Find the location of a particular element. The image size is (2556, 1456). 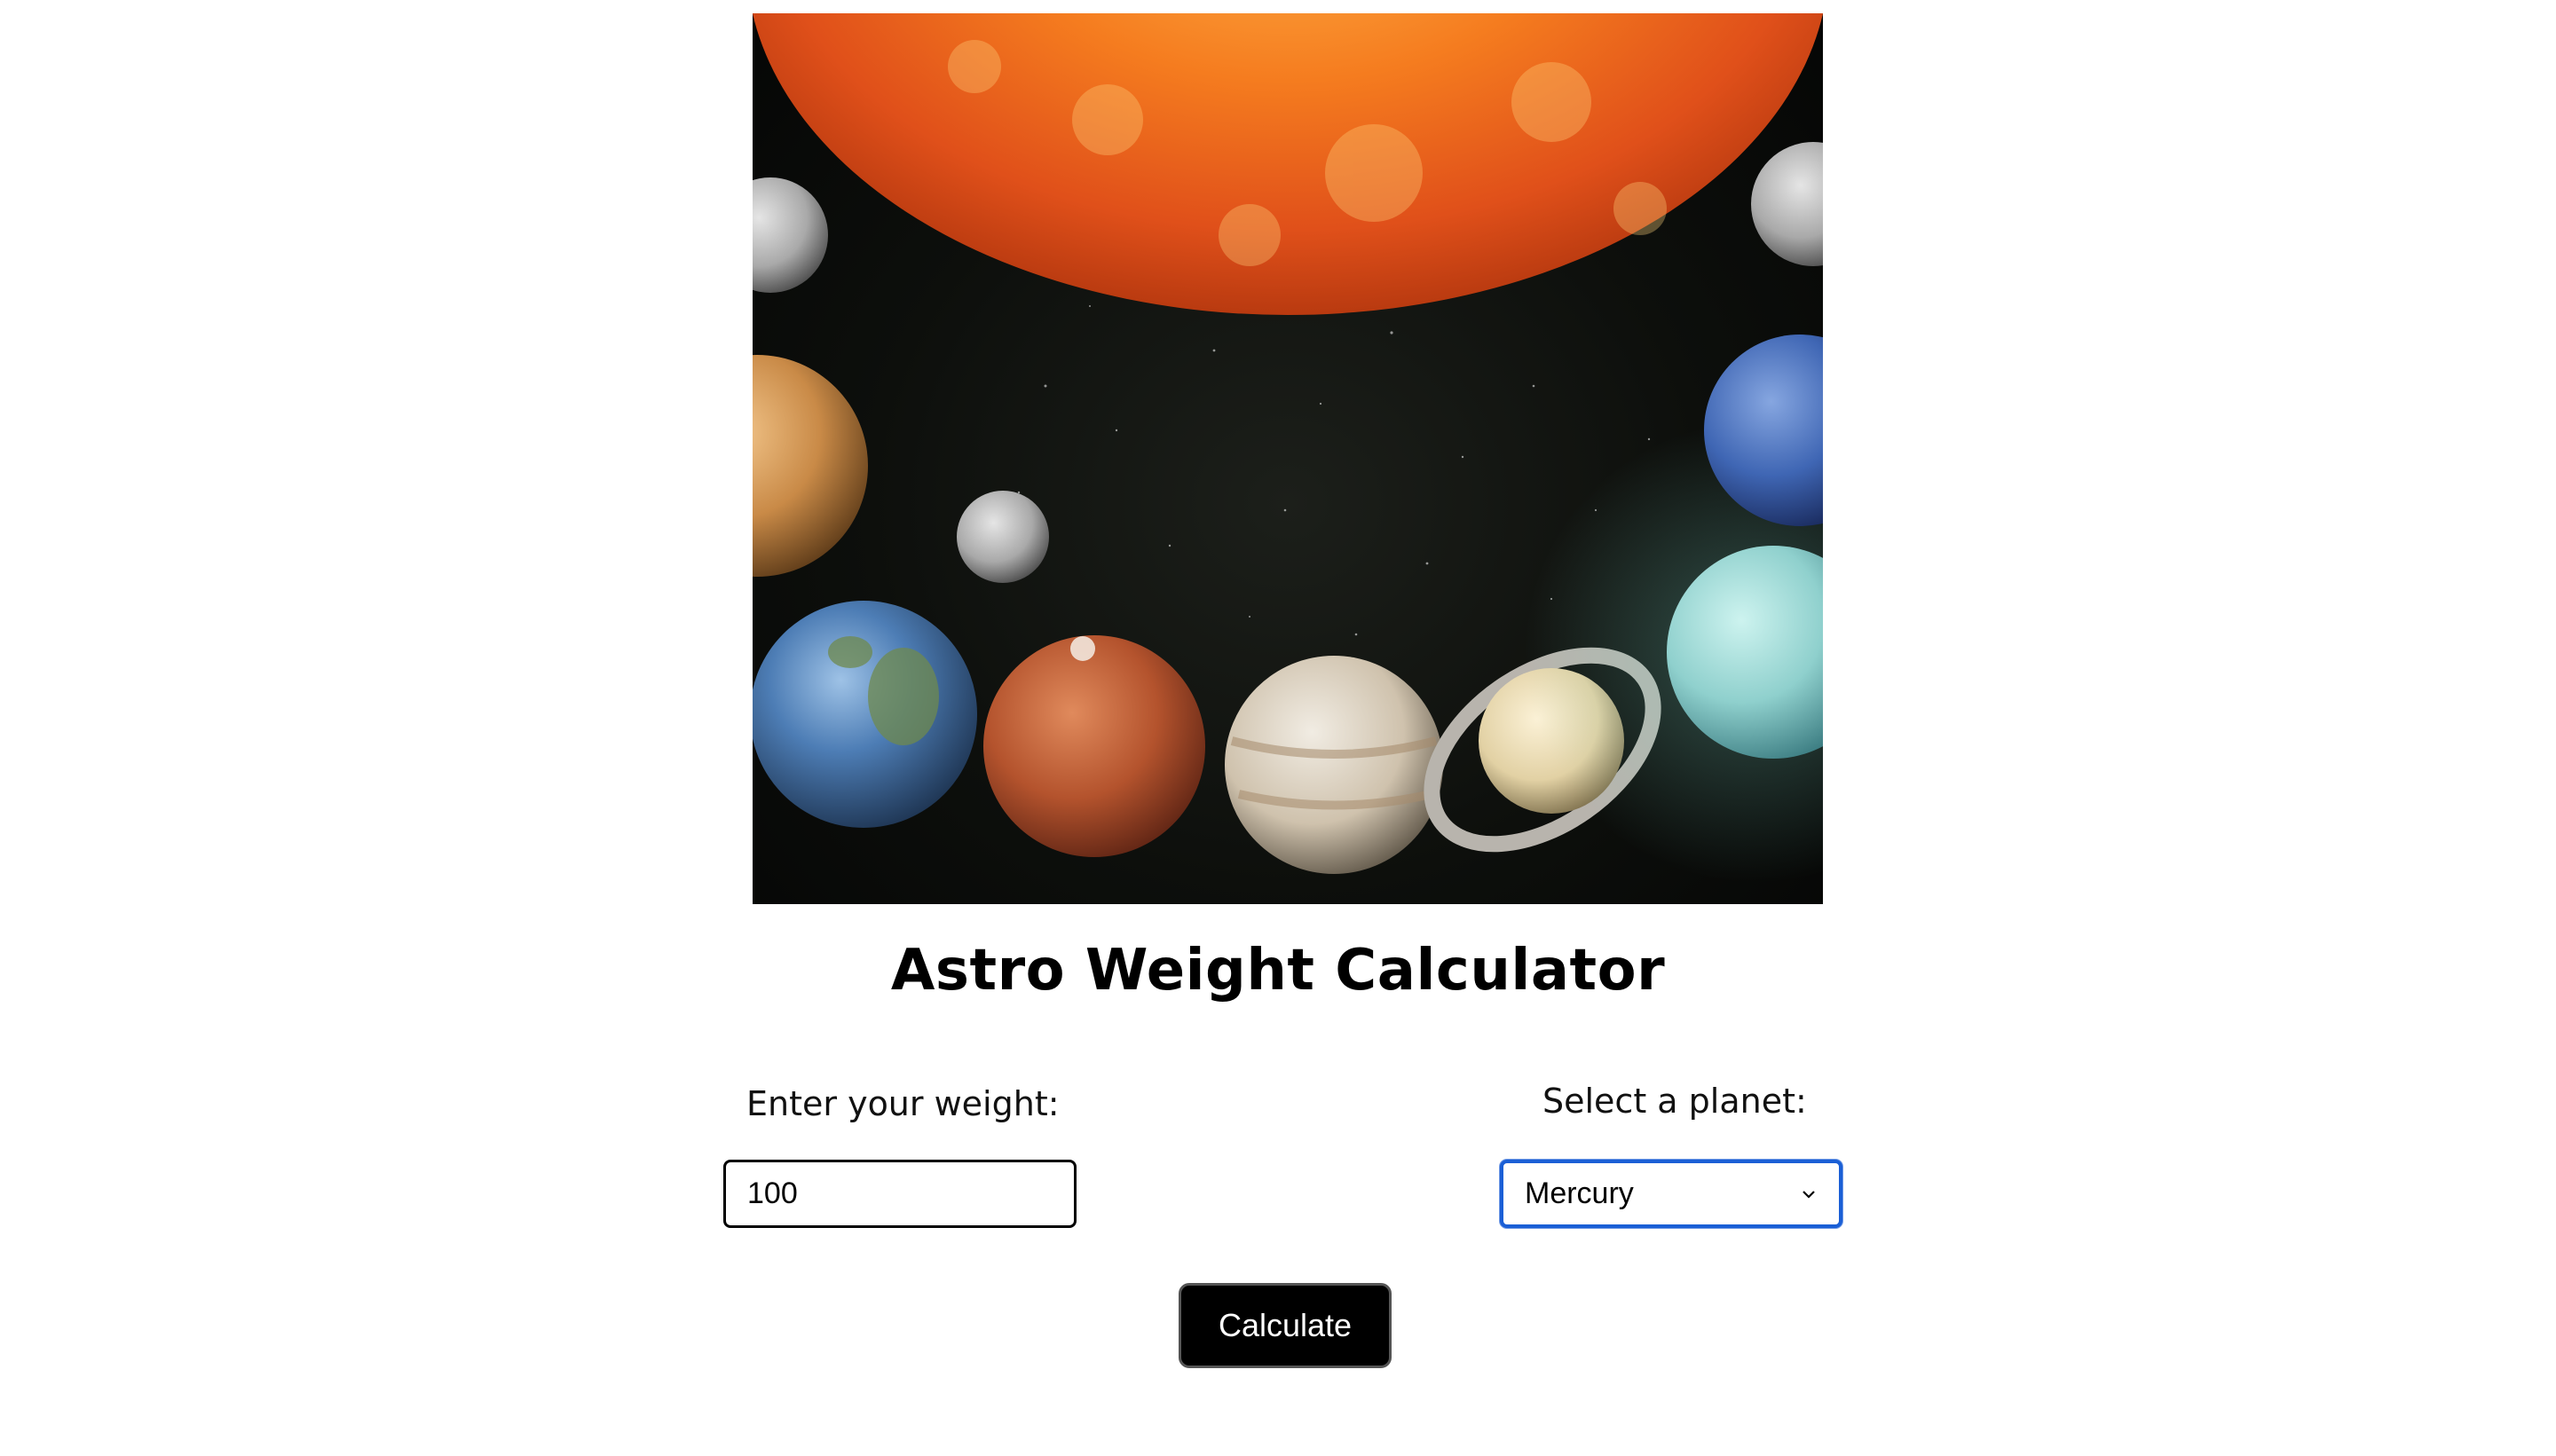

mercury-graphic is located at coordinates (790, 235).